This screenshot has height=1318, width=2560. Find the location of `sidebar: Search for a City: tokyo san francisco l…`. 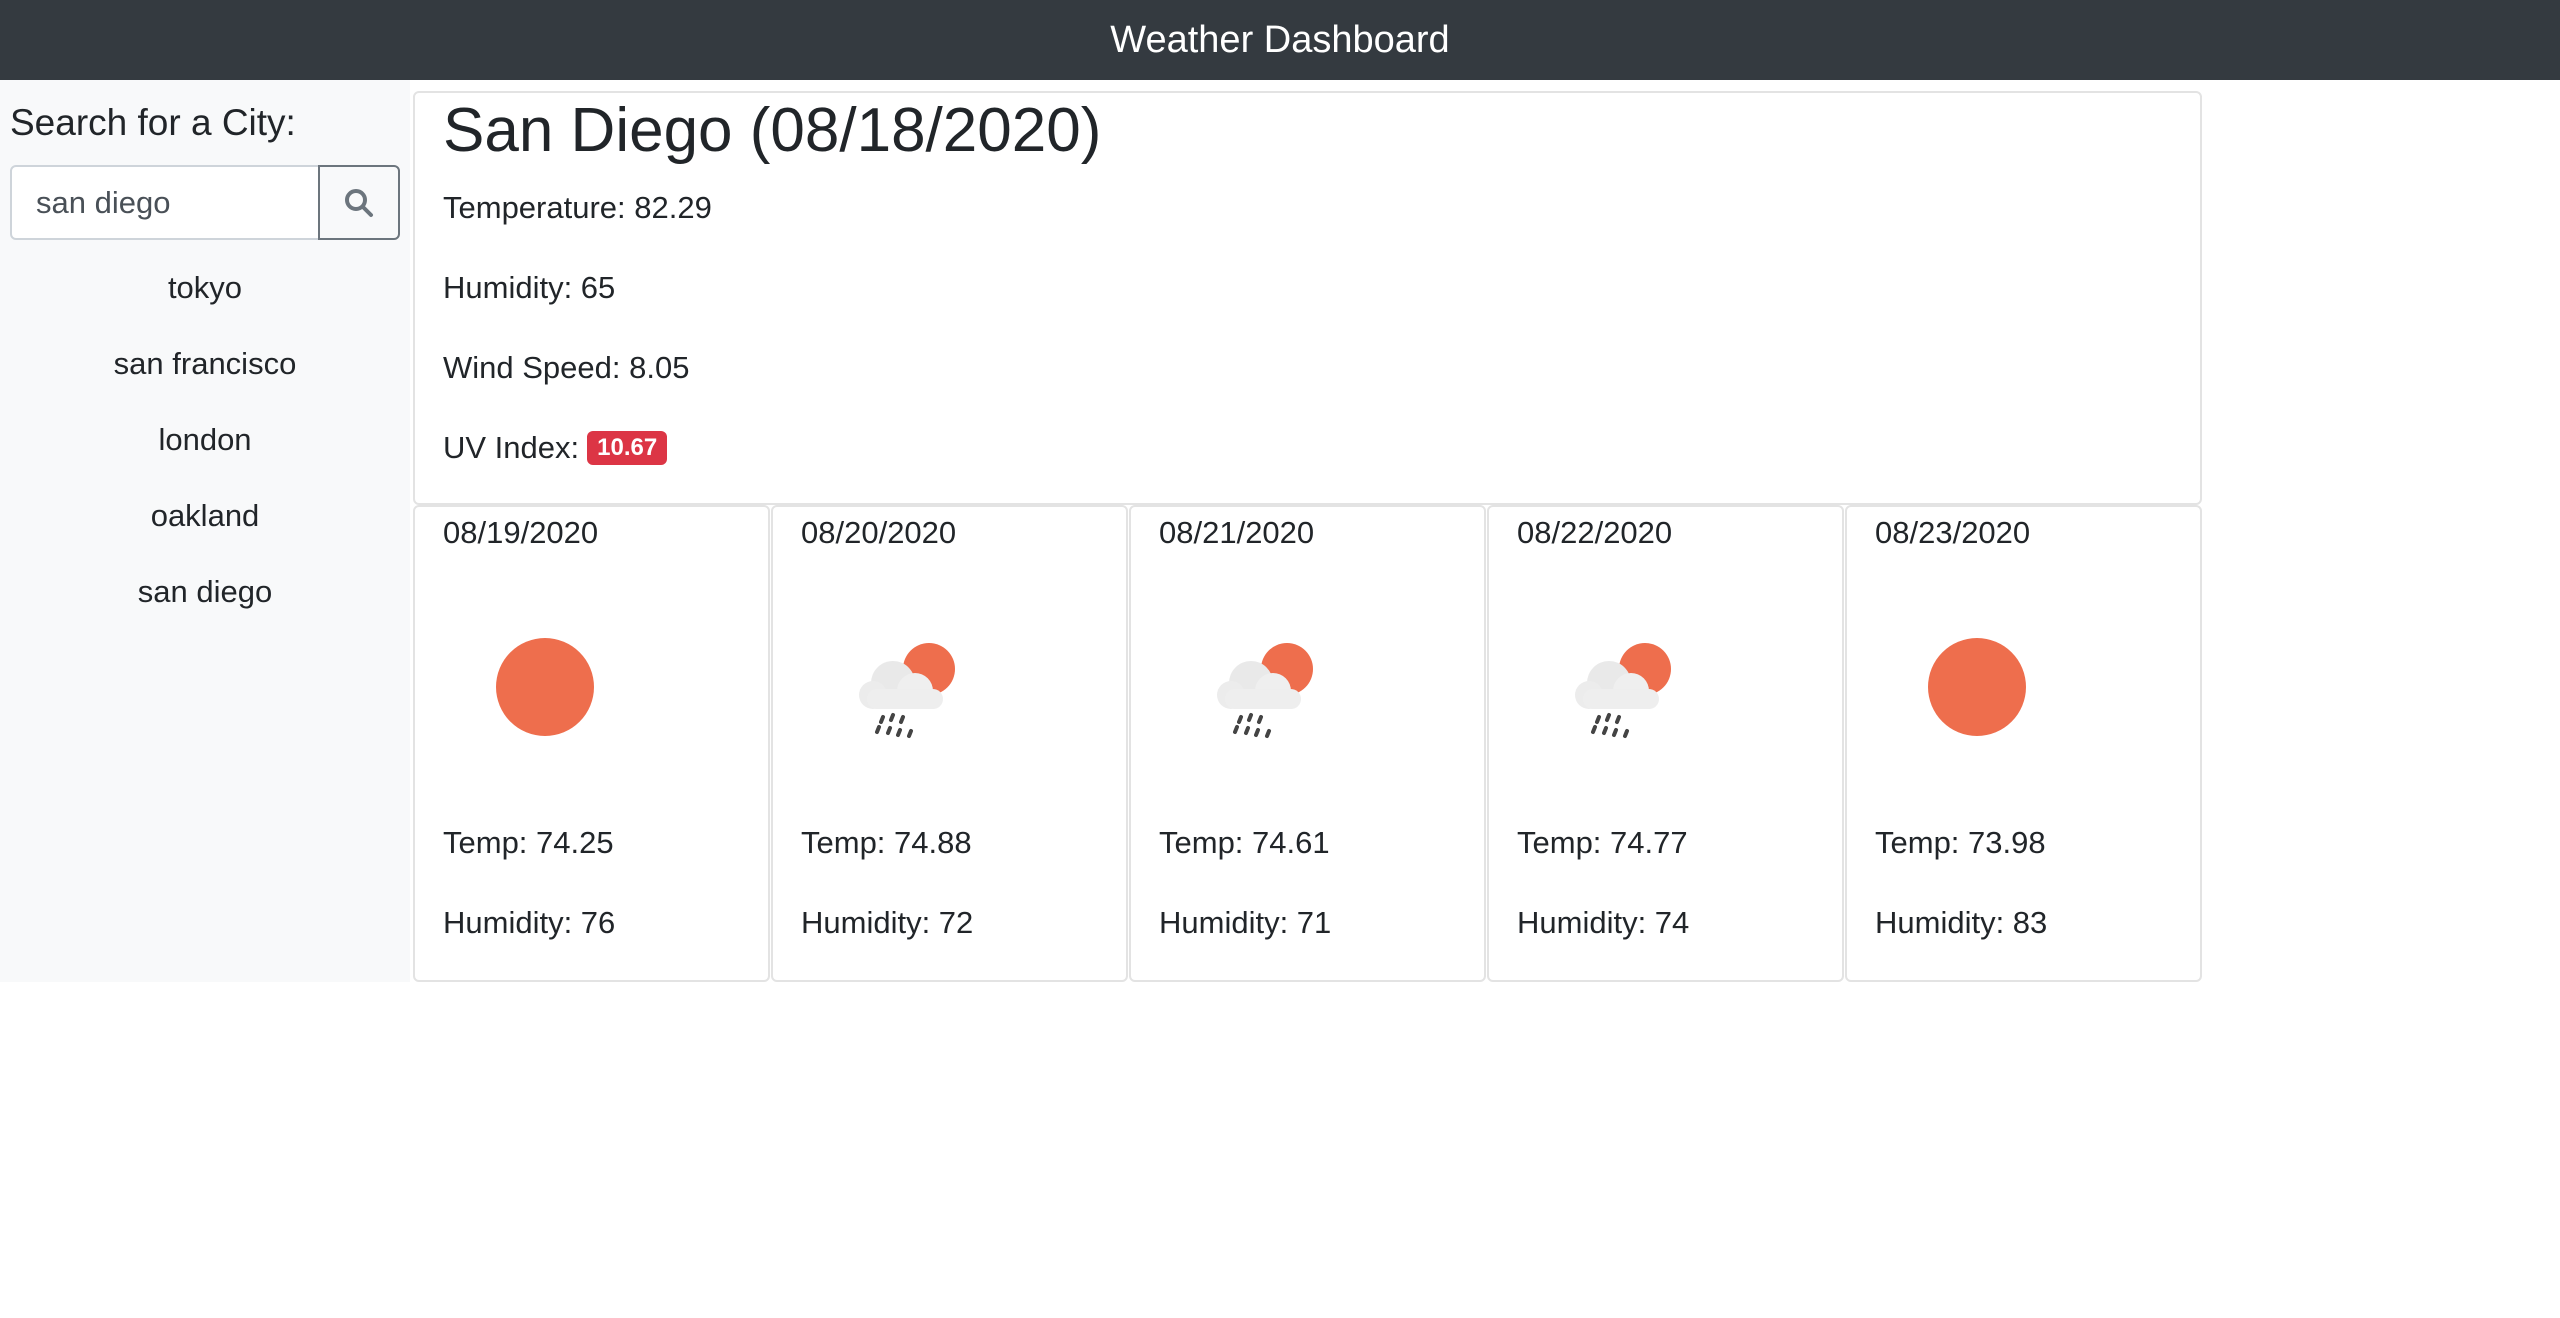

sidebar: Search for a City: tokyo san francisco l… is located at coordinates (205, 531).